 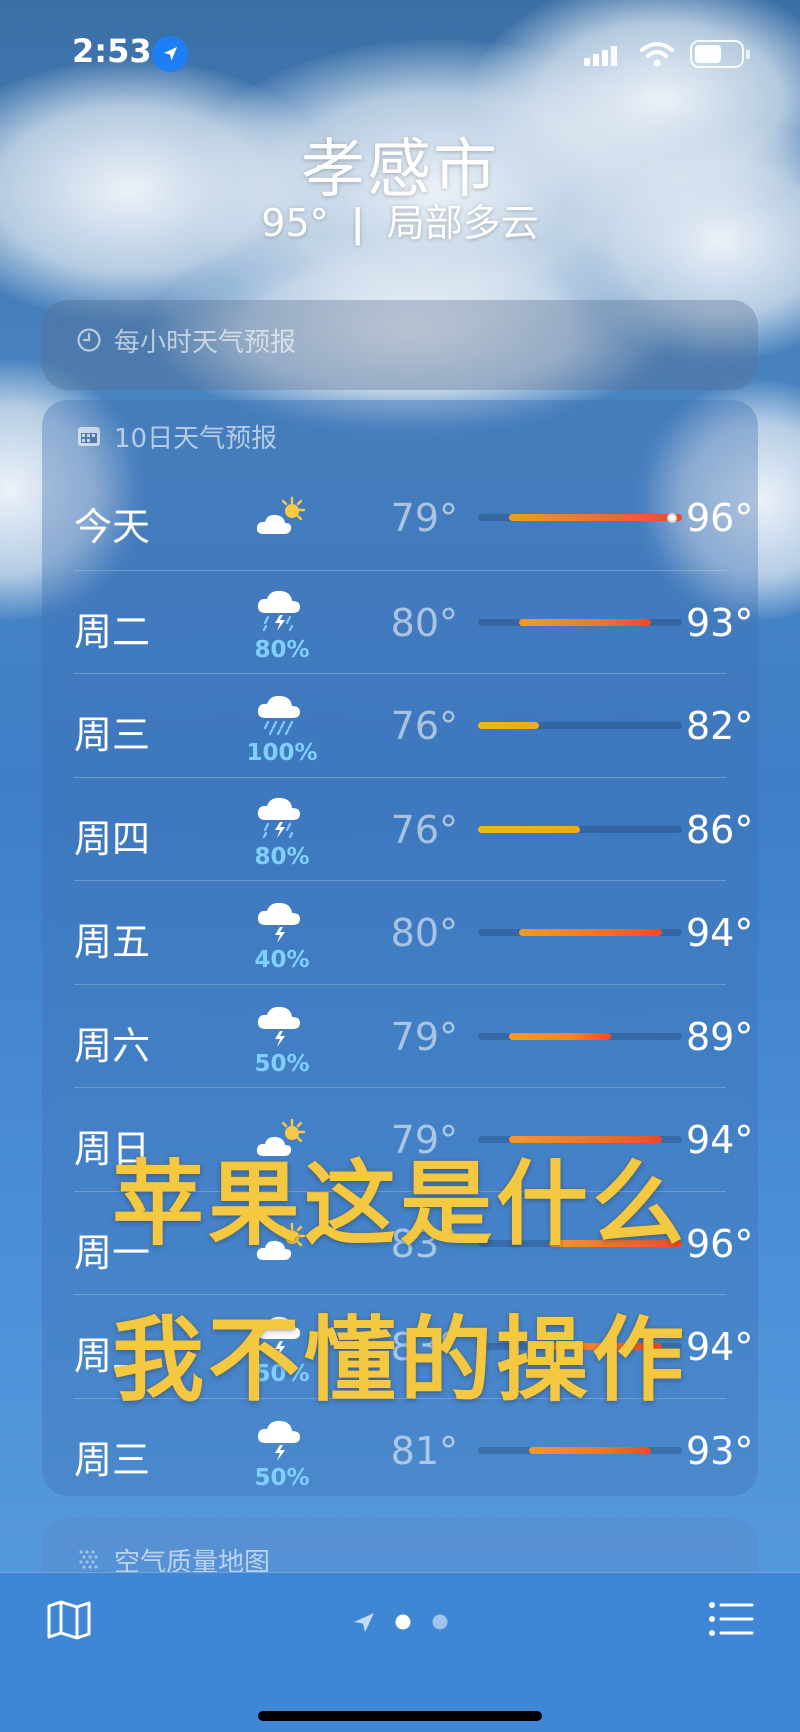 I want to click on forecast-day-label: 周六, so click(x=112, y=1045).